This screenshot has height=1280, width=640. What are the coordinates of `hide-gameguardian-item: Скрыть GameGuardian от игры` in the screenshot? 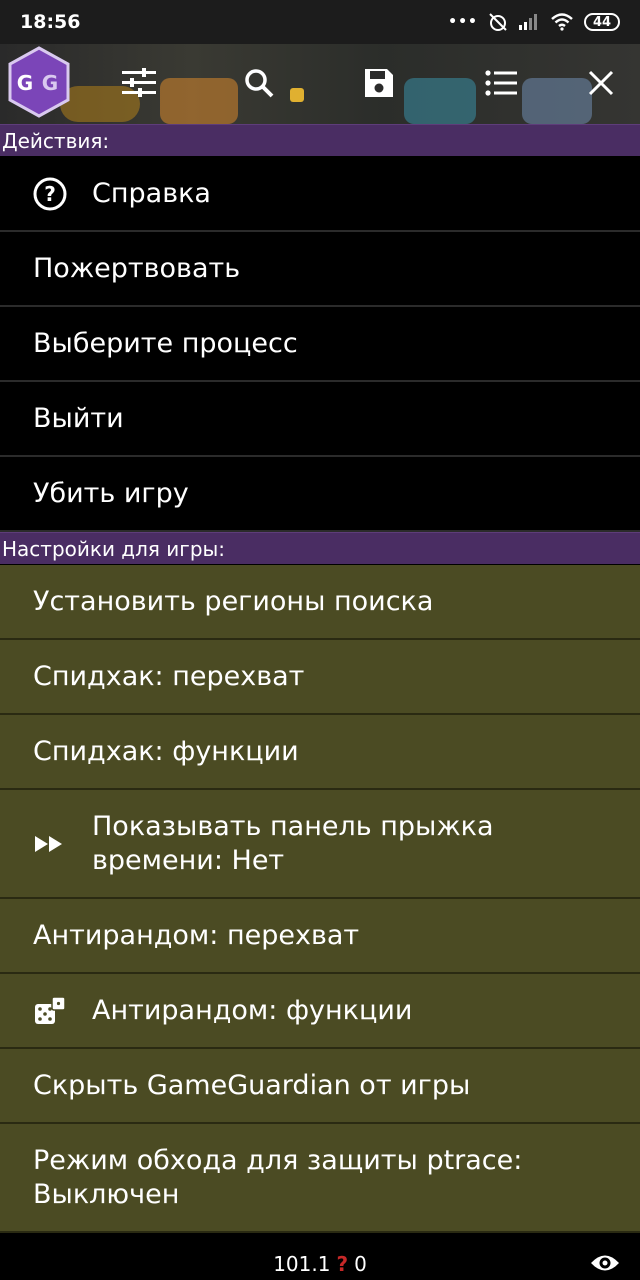 It's located at (320, 1086).